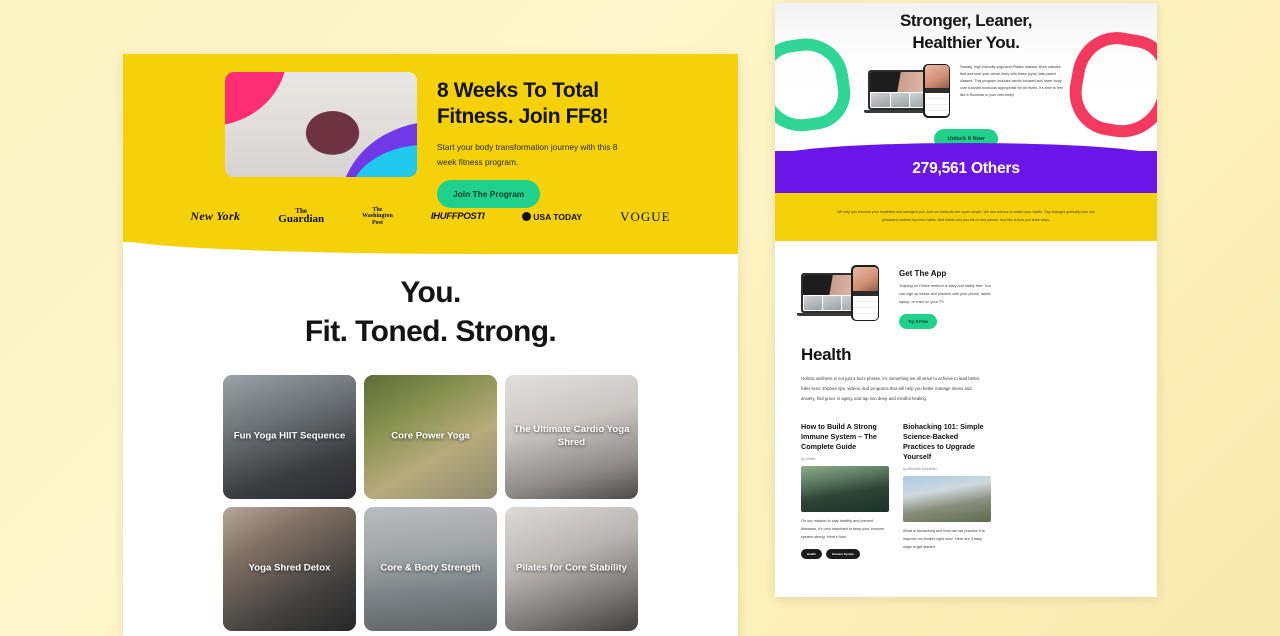  Describe the element at coordinates (918, 321) in the screenshot. I see `try-it-free-button: Try It Free` at that location.